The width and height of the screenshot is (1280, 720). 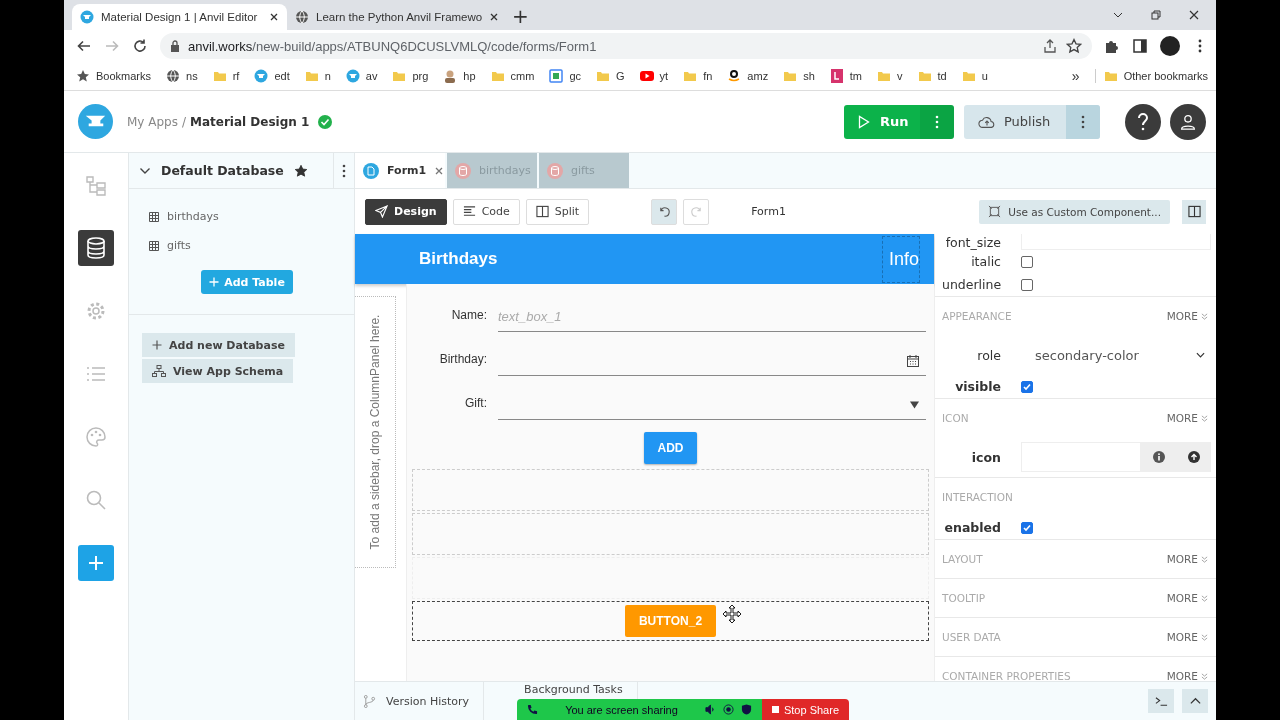 What do you see at coordinates (410, 76) in the screenshot?
I see `bookmark-item: prg` at bounding box center [410, 76].